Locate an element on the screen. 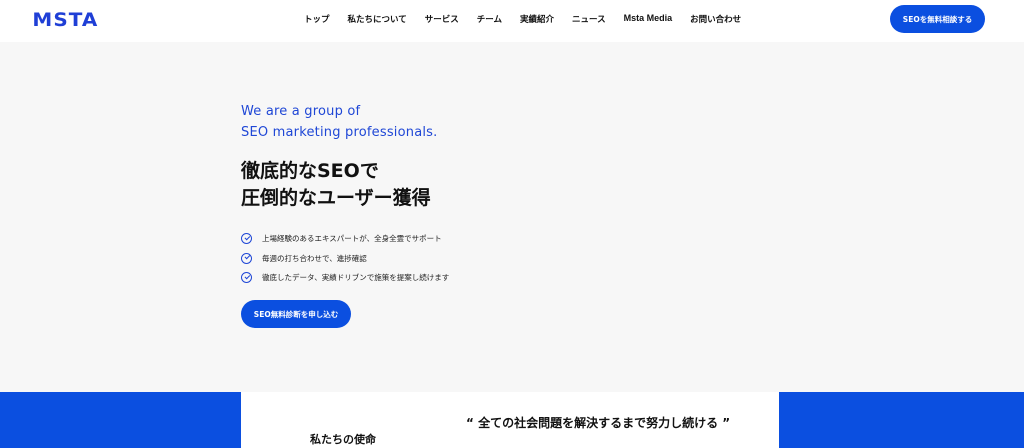 This screenshot has width=1024, height=448. free-seo-consultation-button: SEOを無料相談する is located at coordinates (937, 19).